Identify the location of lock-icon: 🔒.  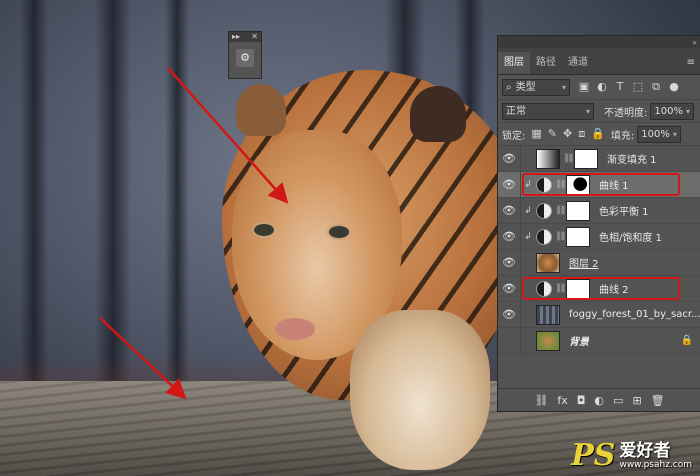
(686, 340).